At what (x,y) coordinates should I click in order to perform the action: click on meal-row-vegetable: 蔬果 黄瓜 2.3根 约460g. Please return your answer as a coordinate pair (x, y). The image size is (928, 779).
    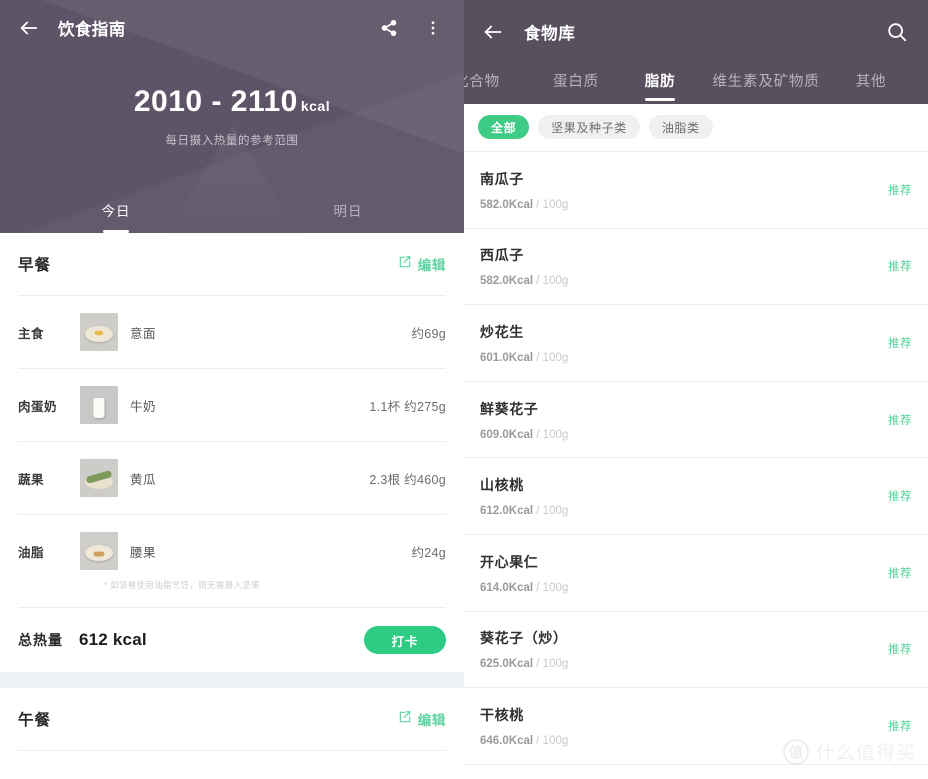
    Looking at the image, I should click on (232, 478).